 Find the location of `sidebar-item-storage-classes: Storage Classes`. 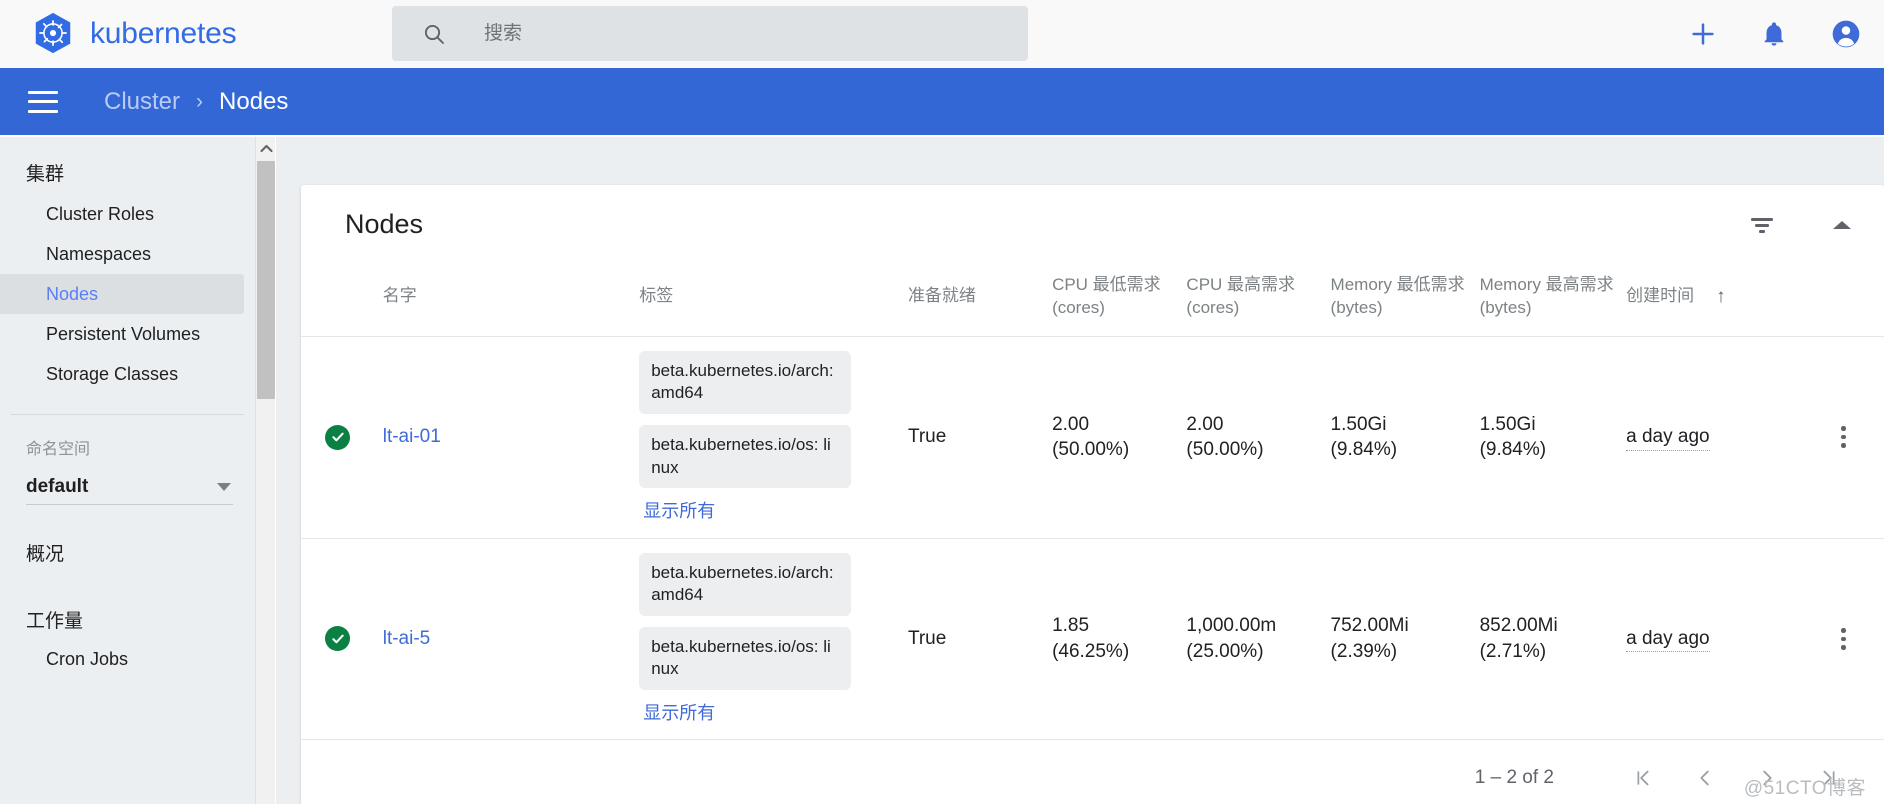

sidebar-item-storage-classes: Storage Classes is located at coordinates (127, 374).